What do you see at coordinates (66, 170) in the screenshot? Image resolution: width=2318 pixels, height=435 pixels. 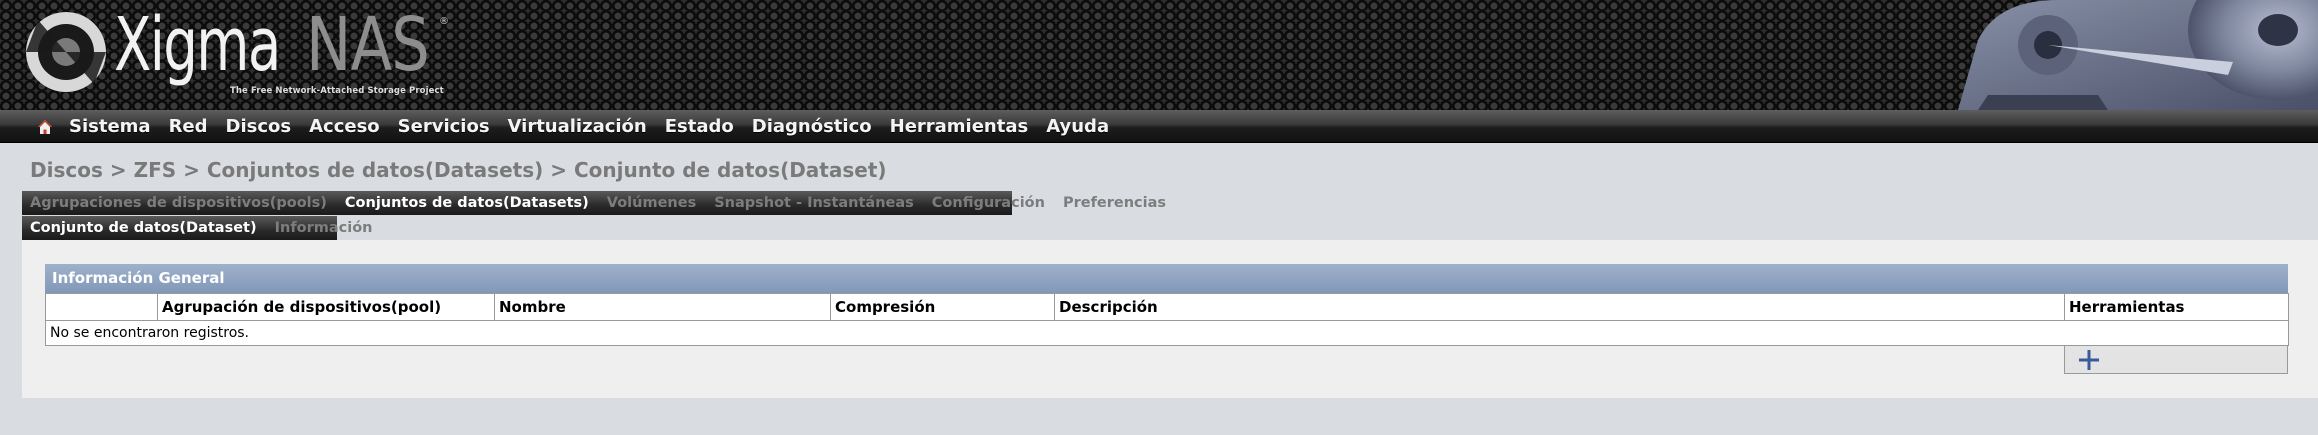 I see `breadcrumb-discos: Discos` at bounding box center [66, 170].